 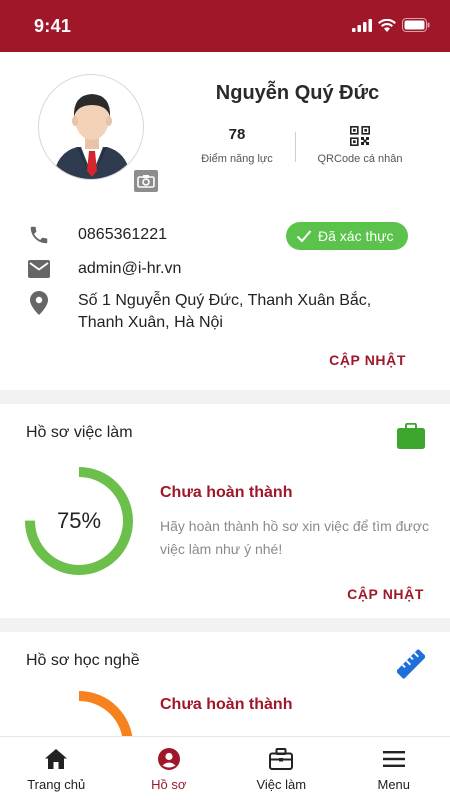 I want to click on nav-profile-label: Hồ sơ, so click(x=169, y=784).